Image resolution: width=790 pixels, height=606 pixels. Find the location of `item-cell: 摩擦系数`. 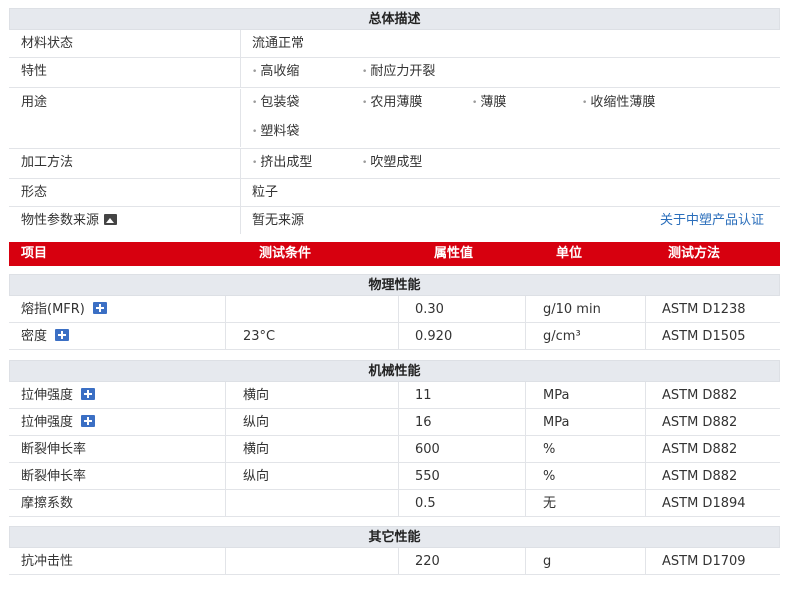

item-cell: 摩擦系数 is located at coordinates (117, 503).